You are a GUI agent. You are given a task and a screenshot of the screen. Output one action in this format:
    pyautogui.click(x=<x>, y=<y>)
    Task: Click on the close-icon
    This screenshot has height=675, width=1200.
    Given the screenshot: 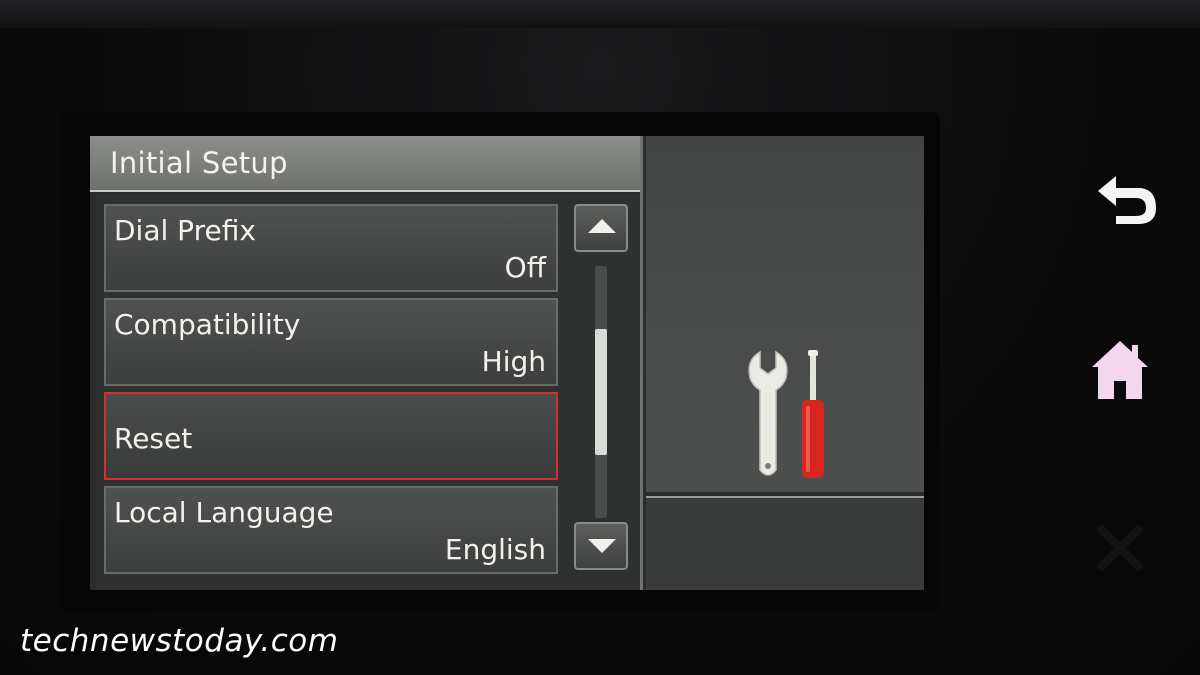 What is the action you would take?
    pyautogui.click(x=1120, y=548)
    